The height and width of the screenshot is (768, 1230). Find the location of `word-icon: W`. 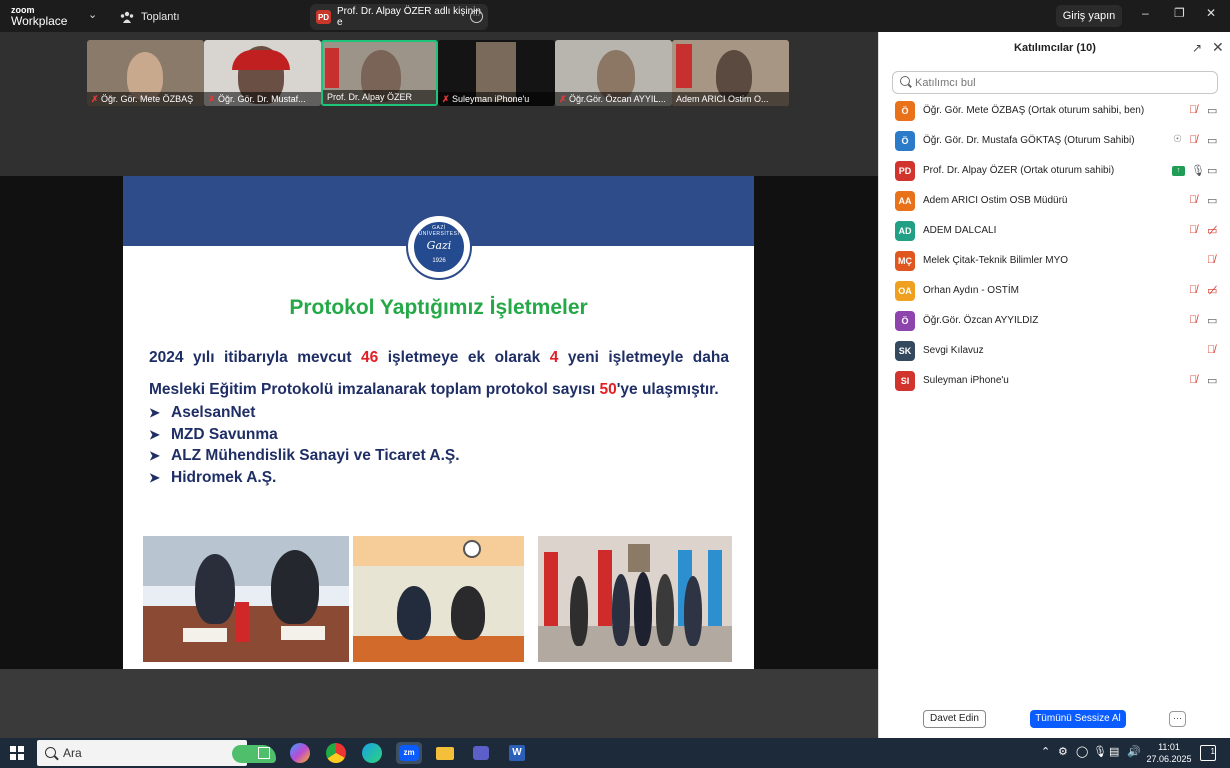

word-icon: W is located at coordinates (517, 753).